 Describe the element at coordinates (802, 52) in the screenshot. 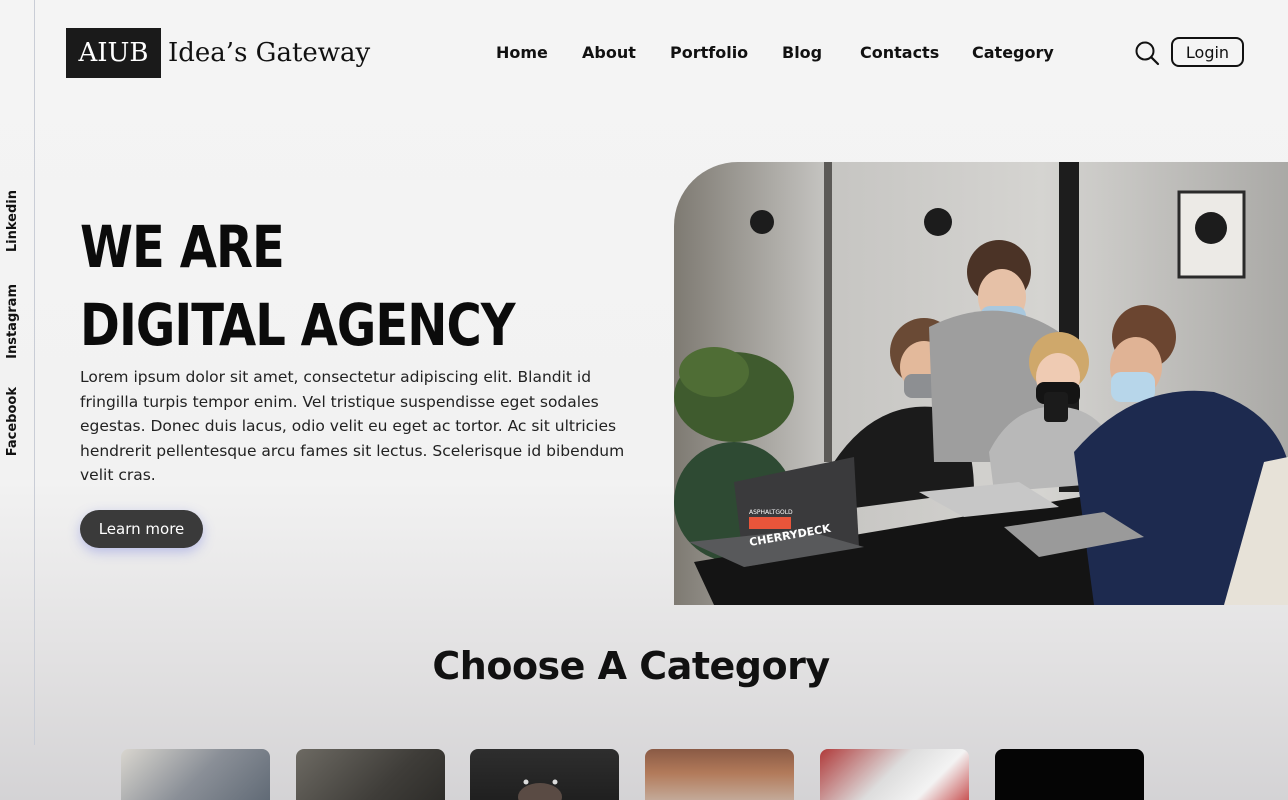

I see `nav-item-blog: Blog` at that location.